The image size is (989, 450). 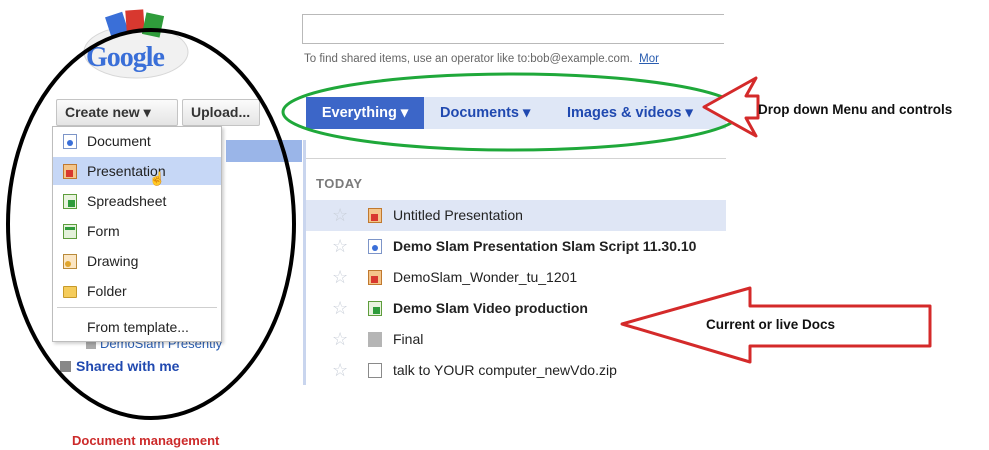 I want to click on annotation-live-docs: Current or live Docs, so click(x=771, y=324).